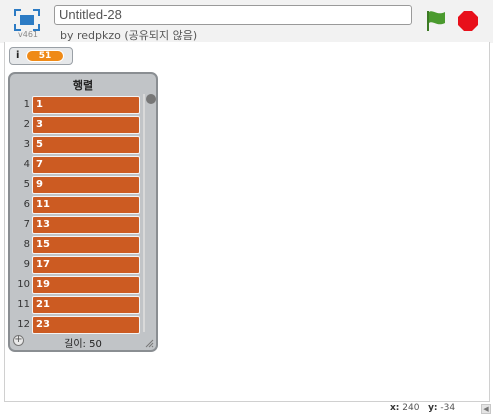 The image size is (493, 415). What do you see at coordinates (23, 304) in the screenshot?
I see `list-item-index: 11` at bounding box center [23, 304].